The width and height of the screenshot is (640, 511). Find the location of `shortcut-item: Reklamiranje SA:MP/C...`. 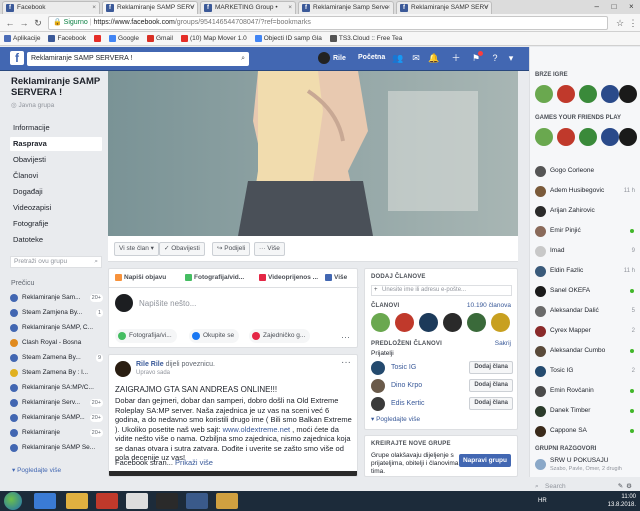

shortcut-item: Reklamiranje SA:MP/C... is located at coordinates (57, 388).